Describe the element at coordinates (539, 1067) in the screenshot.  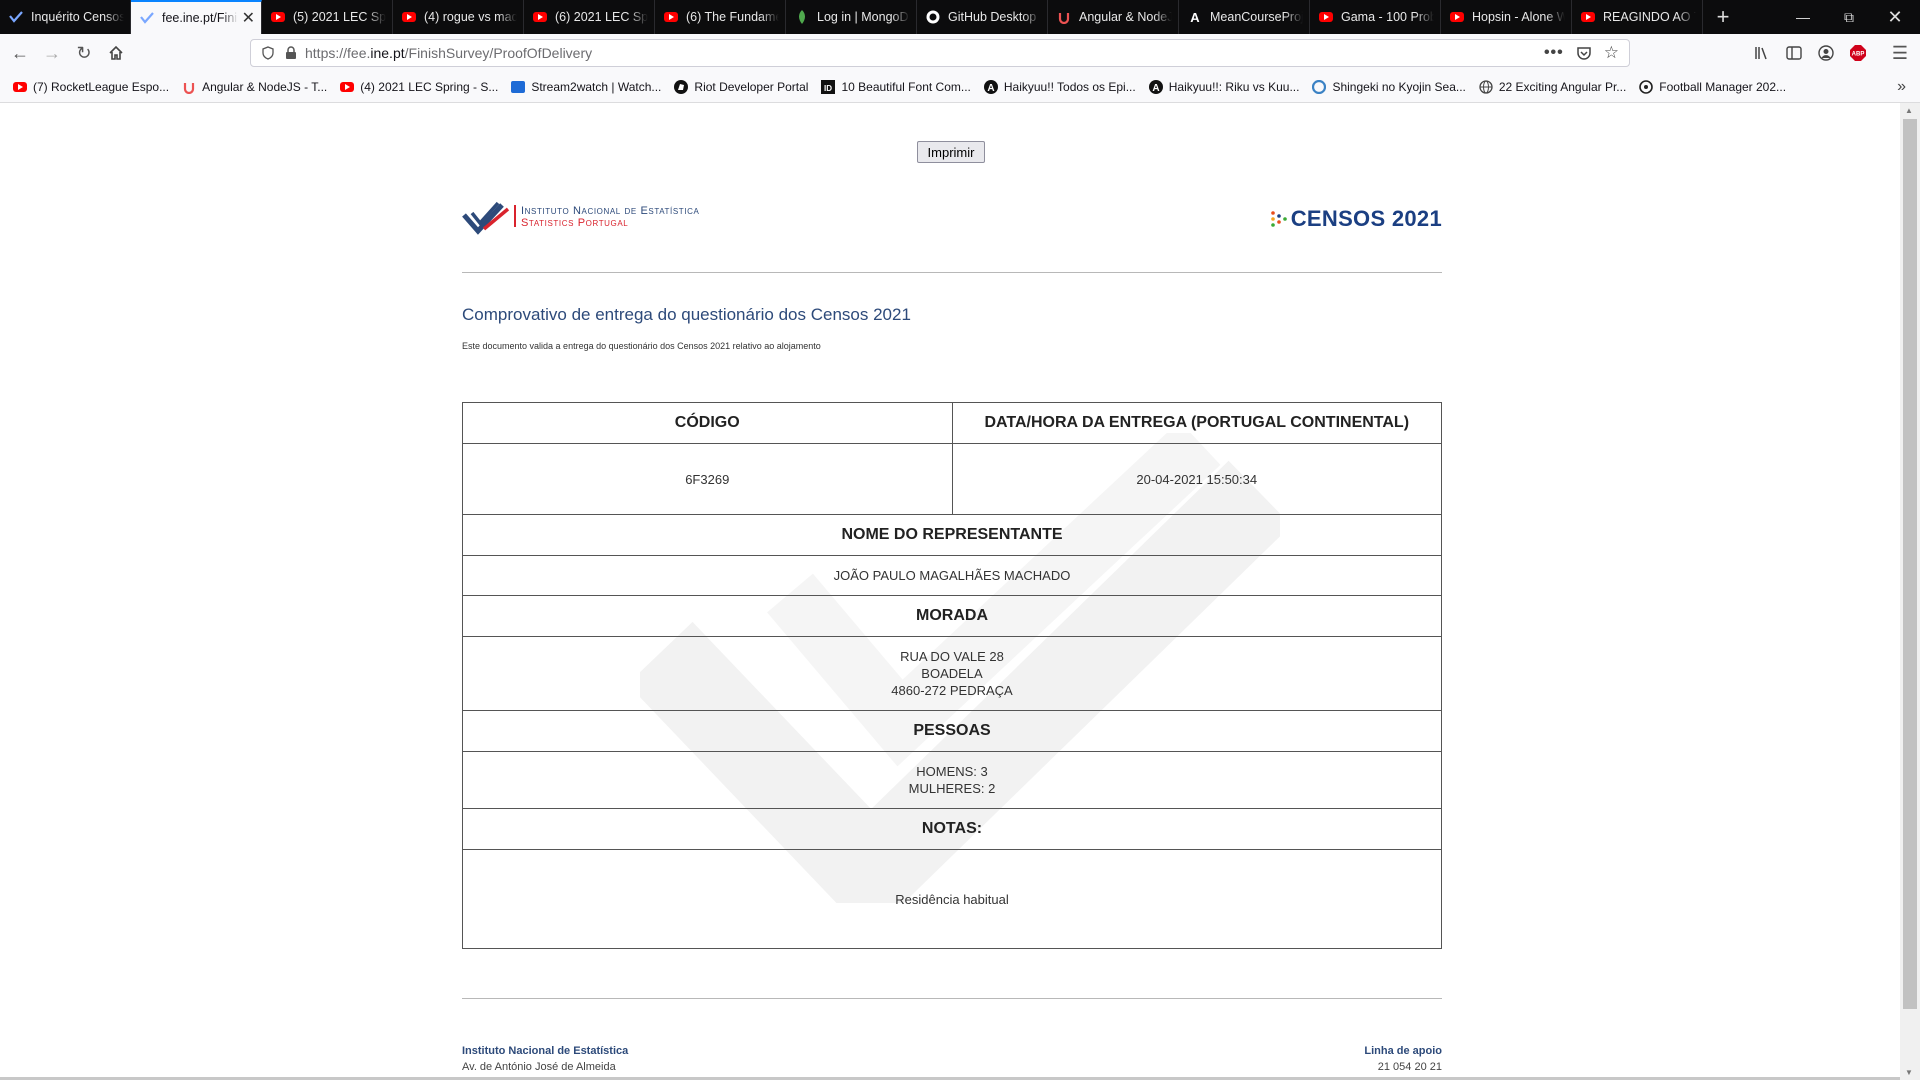
I see `footer-ine-address: Av. de António José de Almeida` at that location.